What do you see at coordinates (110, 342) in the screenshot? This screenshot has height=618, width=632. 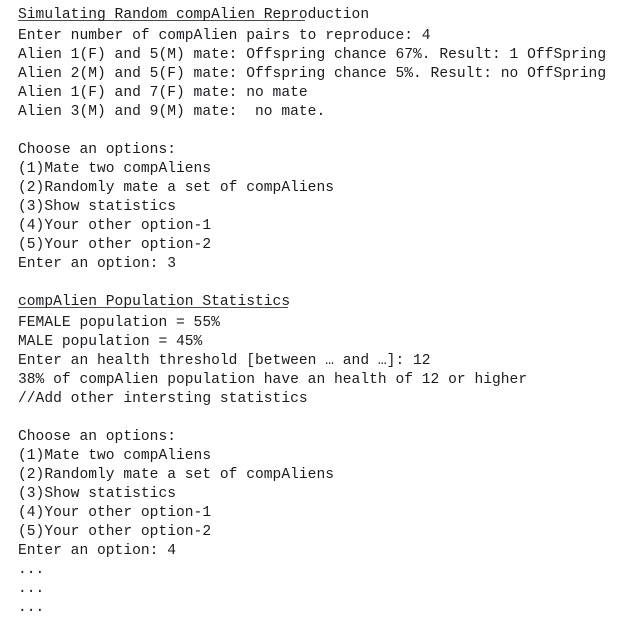 I see `male-population-line: MALE population = 45%` at bounding box center [110, 342].